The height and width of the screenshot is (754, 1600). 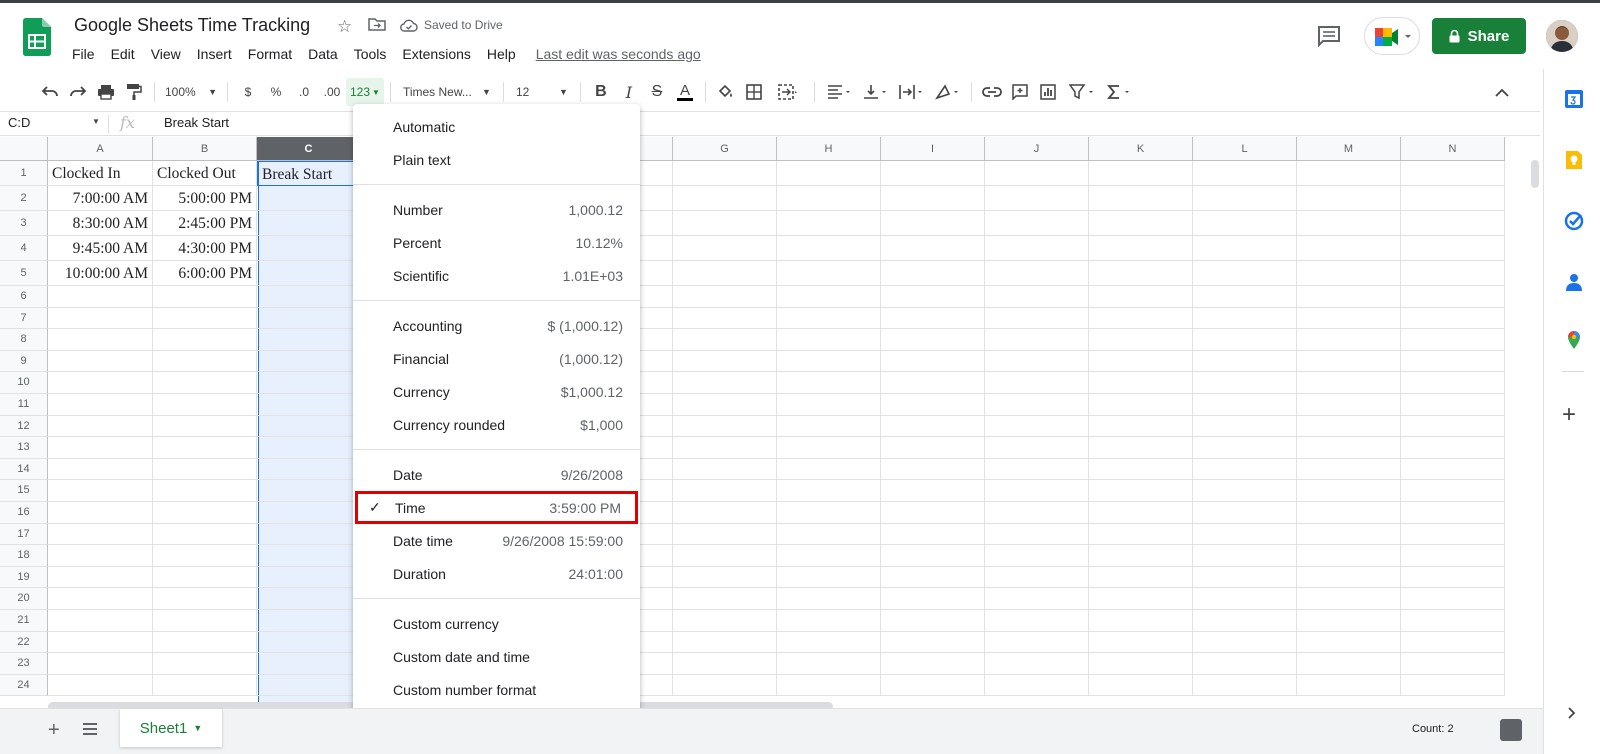 I want to click on row-header-16: 16, so click(x=24, y=513).